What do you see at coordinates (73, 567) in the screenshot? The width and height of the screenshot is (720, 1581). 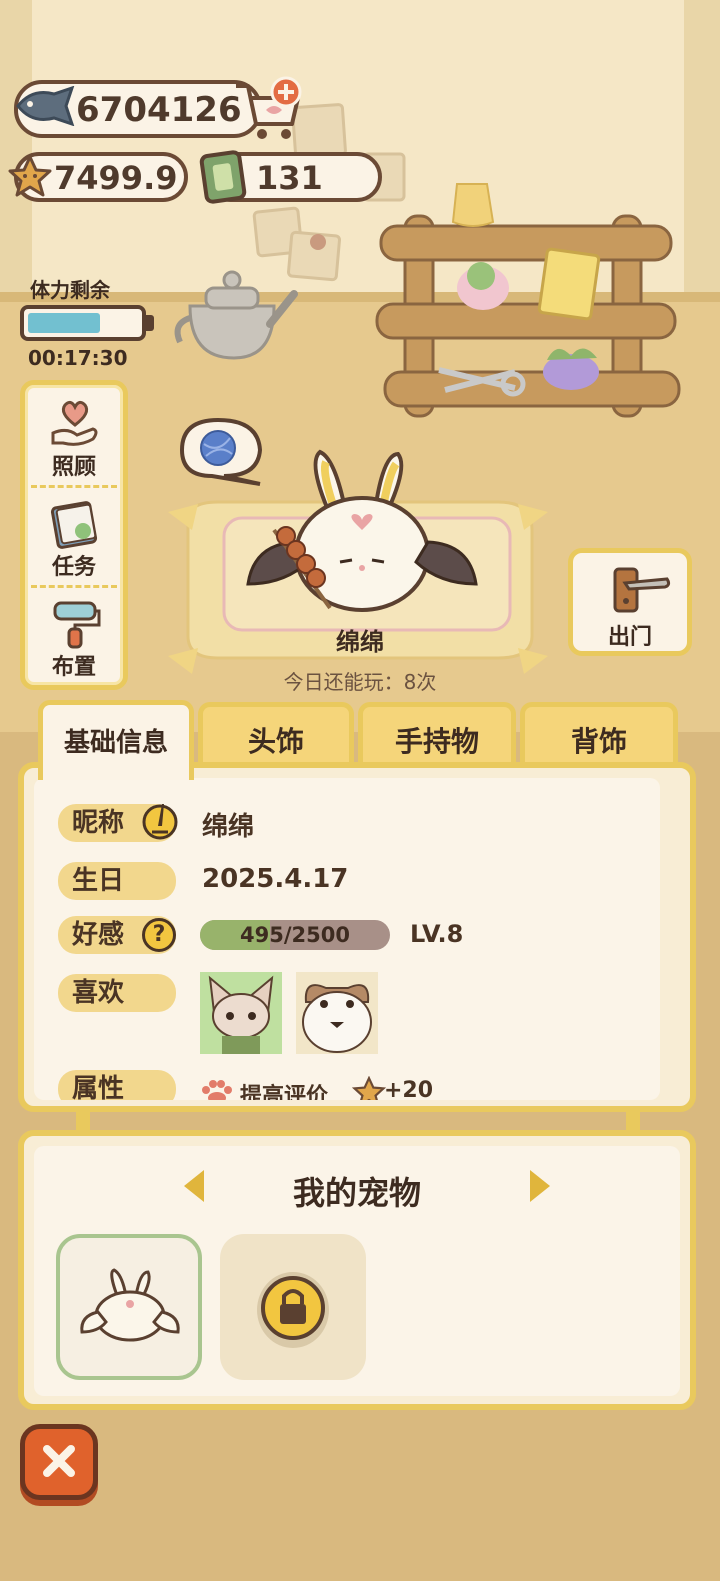 I see `menu-task-label: 任务` at bounding box center [73, 567].